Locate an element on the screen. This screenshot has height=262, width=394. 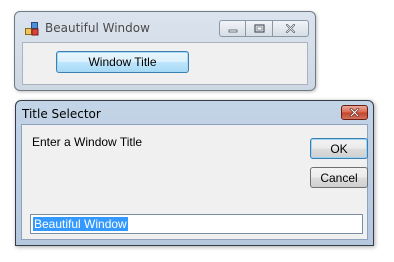
dialog-title: Title Selector is located at coordinates (61, 114).